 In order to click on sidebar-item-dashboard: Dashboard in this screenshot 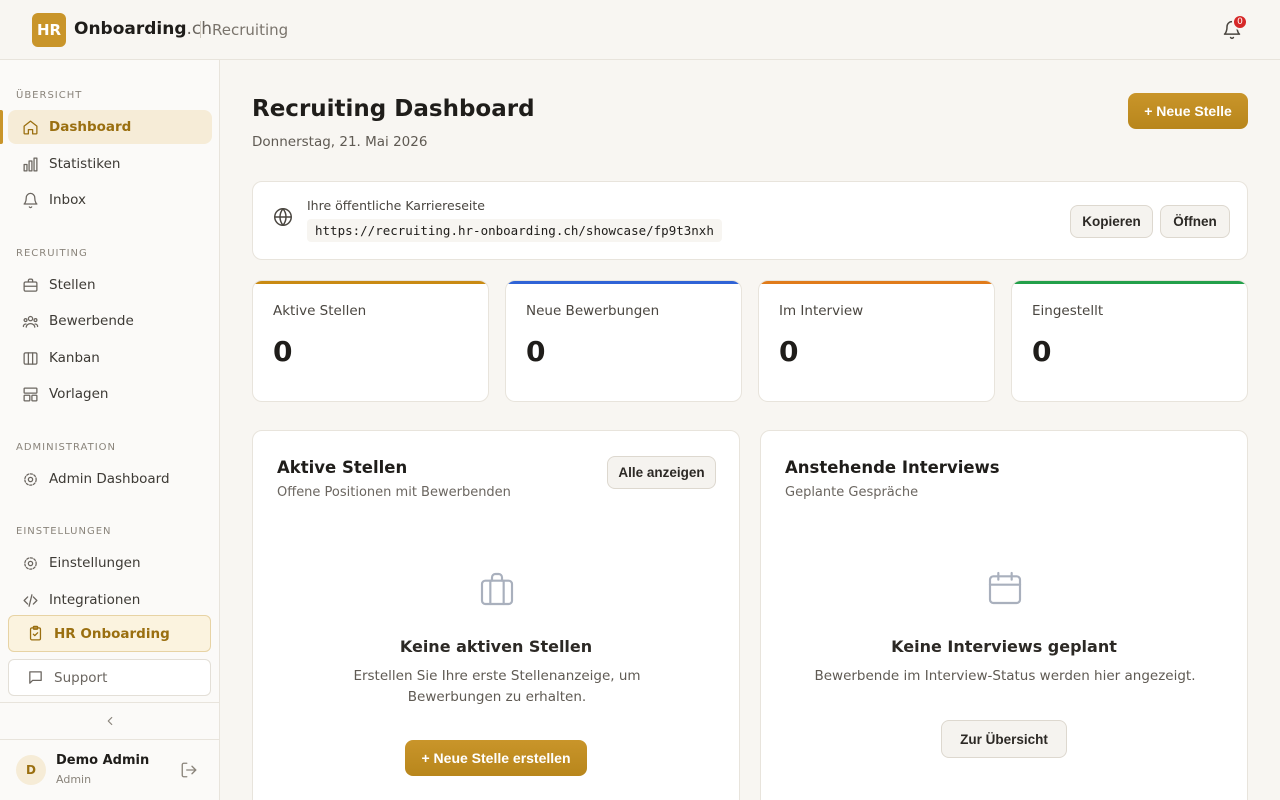, I will do `click(106, 127)`.